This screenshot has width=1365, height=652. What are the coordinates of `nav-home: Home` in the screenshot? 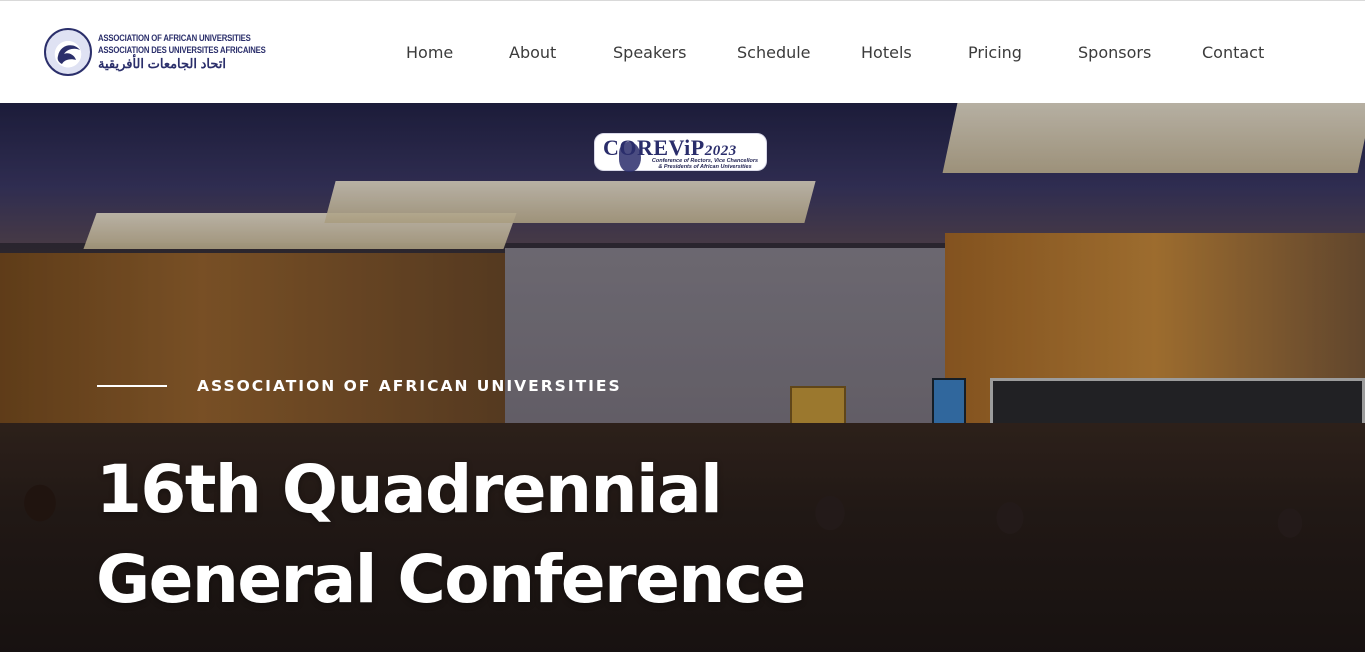 It's located at (429, 52).